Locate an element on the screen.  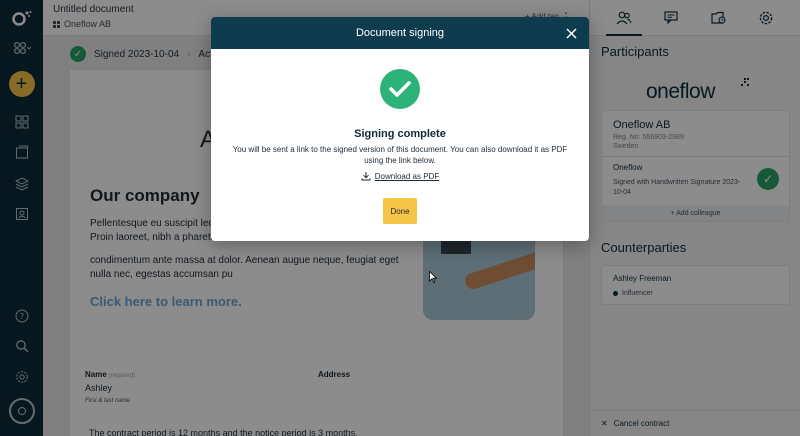
dialog-header: Document signing is located at coordinates (400, 33).